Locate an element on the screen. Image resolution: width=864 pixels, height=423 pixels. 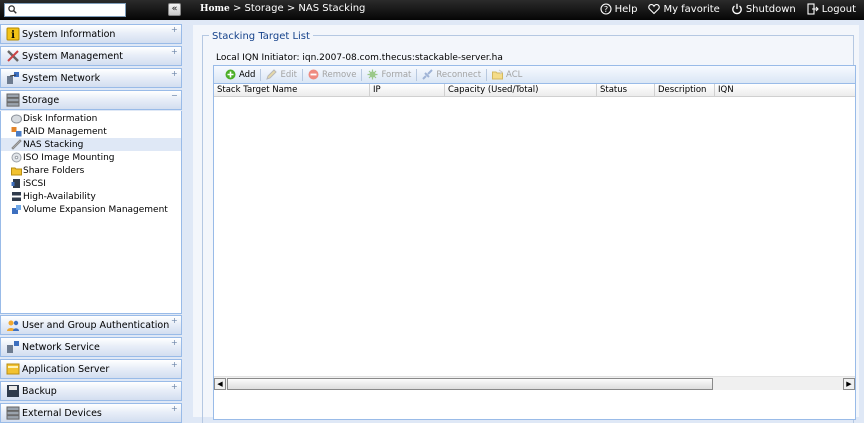
heart-icon is located at coordinates (654, 9).